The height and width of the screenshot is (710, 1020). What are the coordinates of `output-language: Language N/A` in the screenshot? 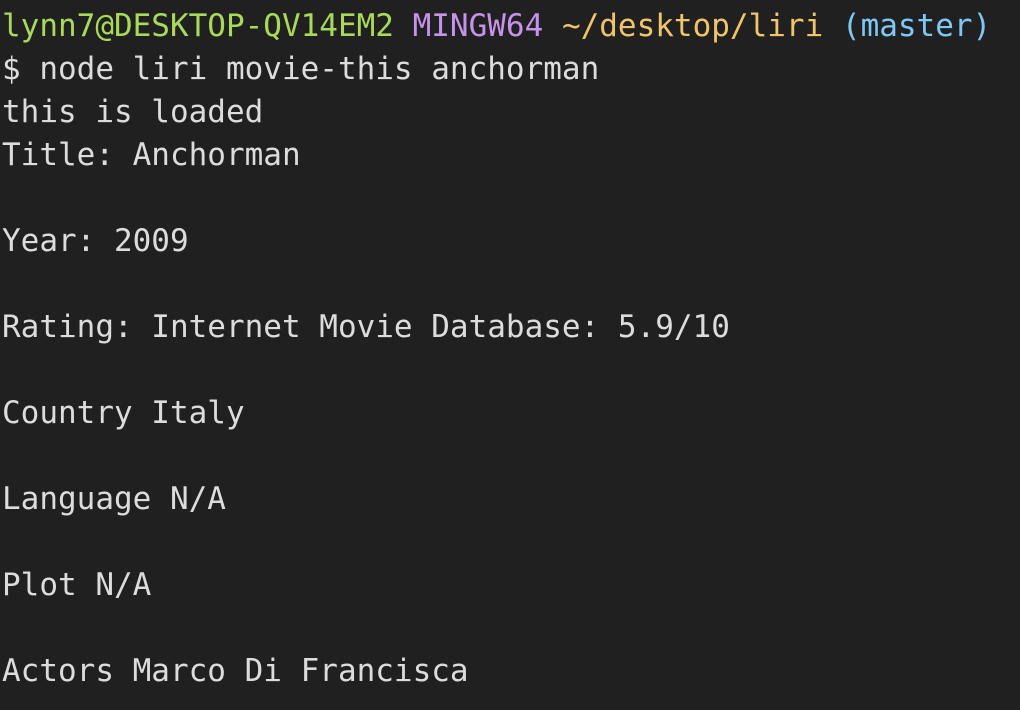 It's located at (114, 499).